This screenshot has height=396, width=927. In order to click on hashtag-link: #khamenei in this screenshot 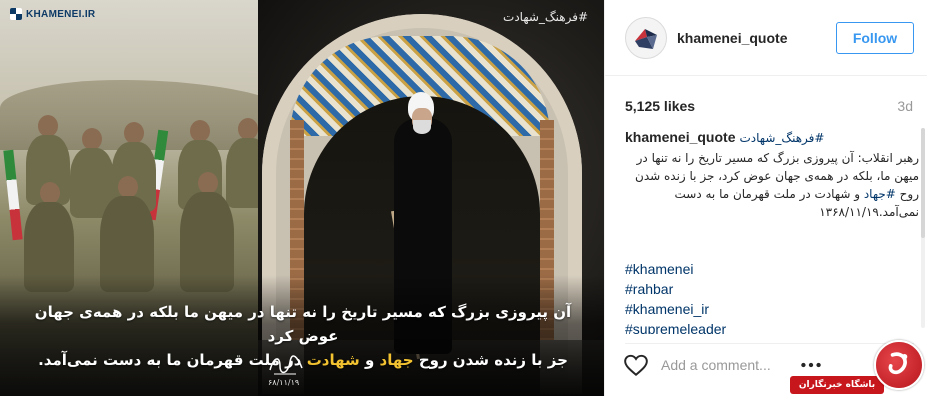, I will do `click(773, 269)`.